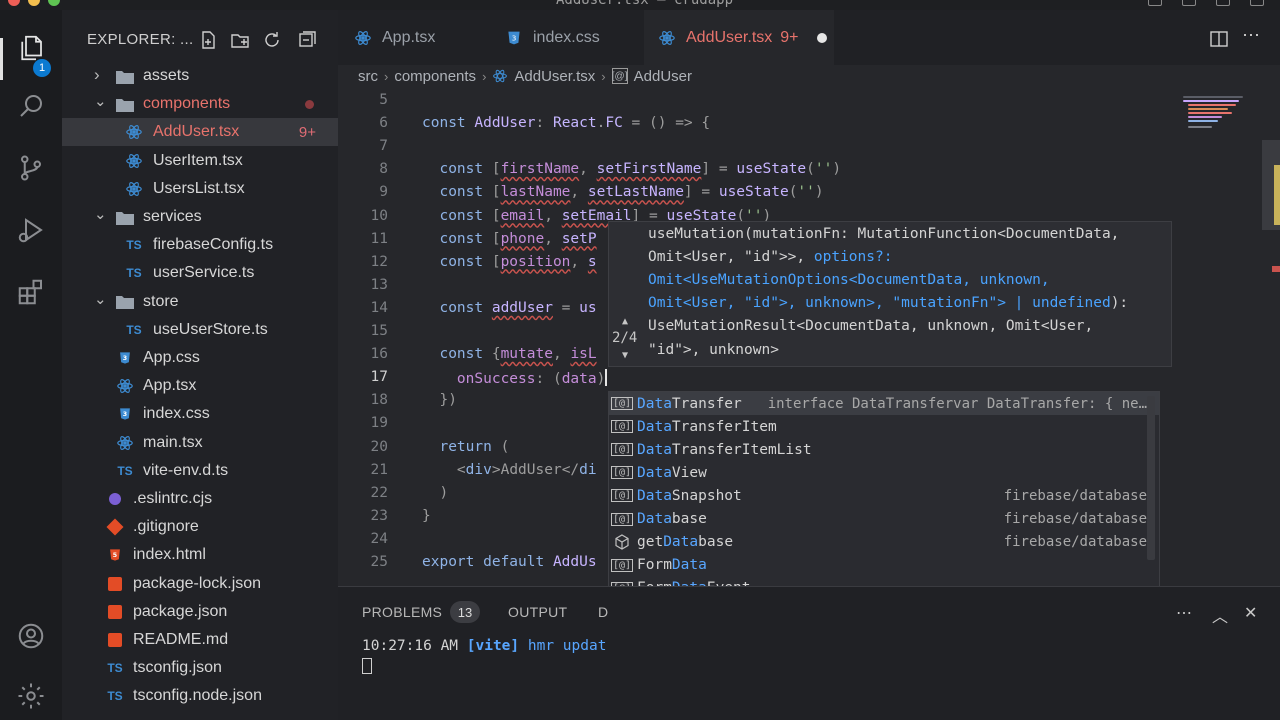 The width and height of the screenshot is (1280, 720). I want to click on breadcrumb-symbol: AddUser, so click(663, 76).